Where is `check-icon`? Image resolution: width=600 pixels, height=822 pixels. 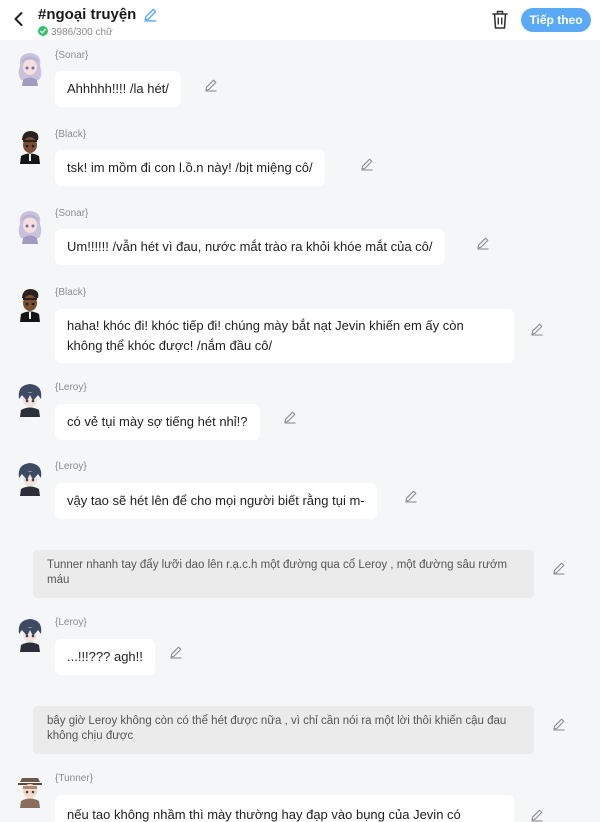
check-icon is located at coordinates (43, 31).